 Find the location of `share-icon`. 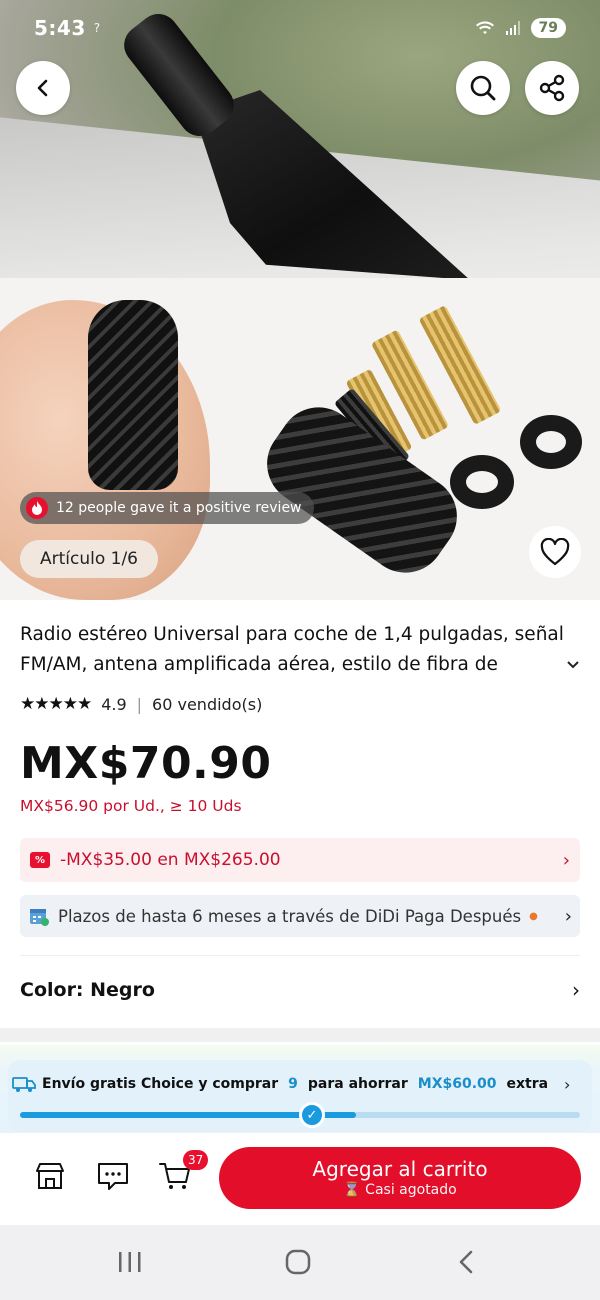

share-icon is located at coordinates (552, 88).